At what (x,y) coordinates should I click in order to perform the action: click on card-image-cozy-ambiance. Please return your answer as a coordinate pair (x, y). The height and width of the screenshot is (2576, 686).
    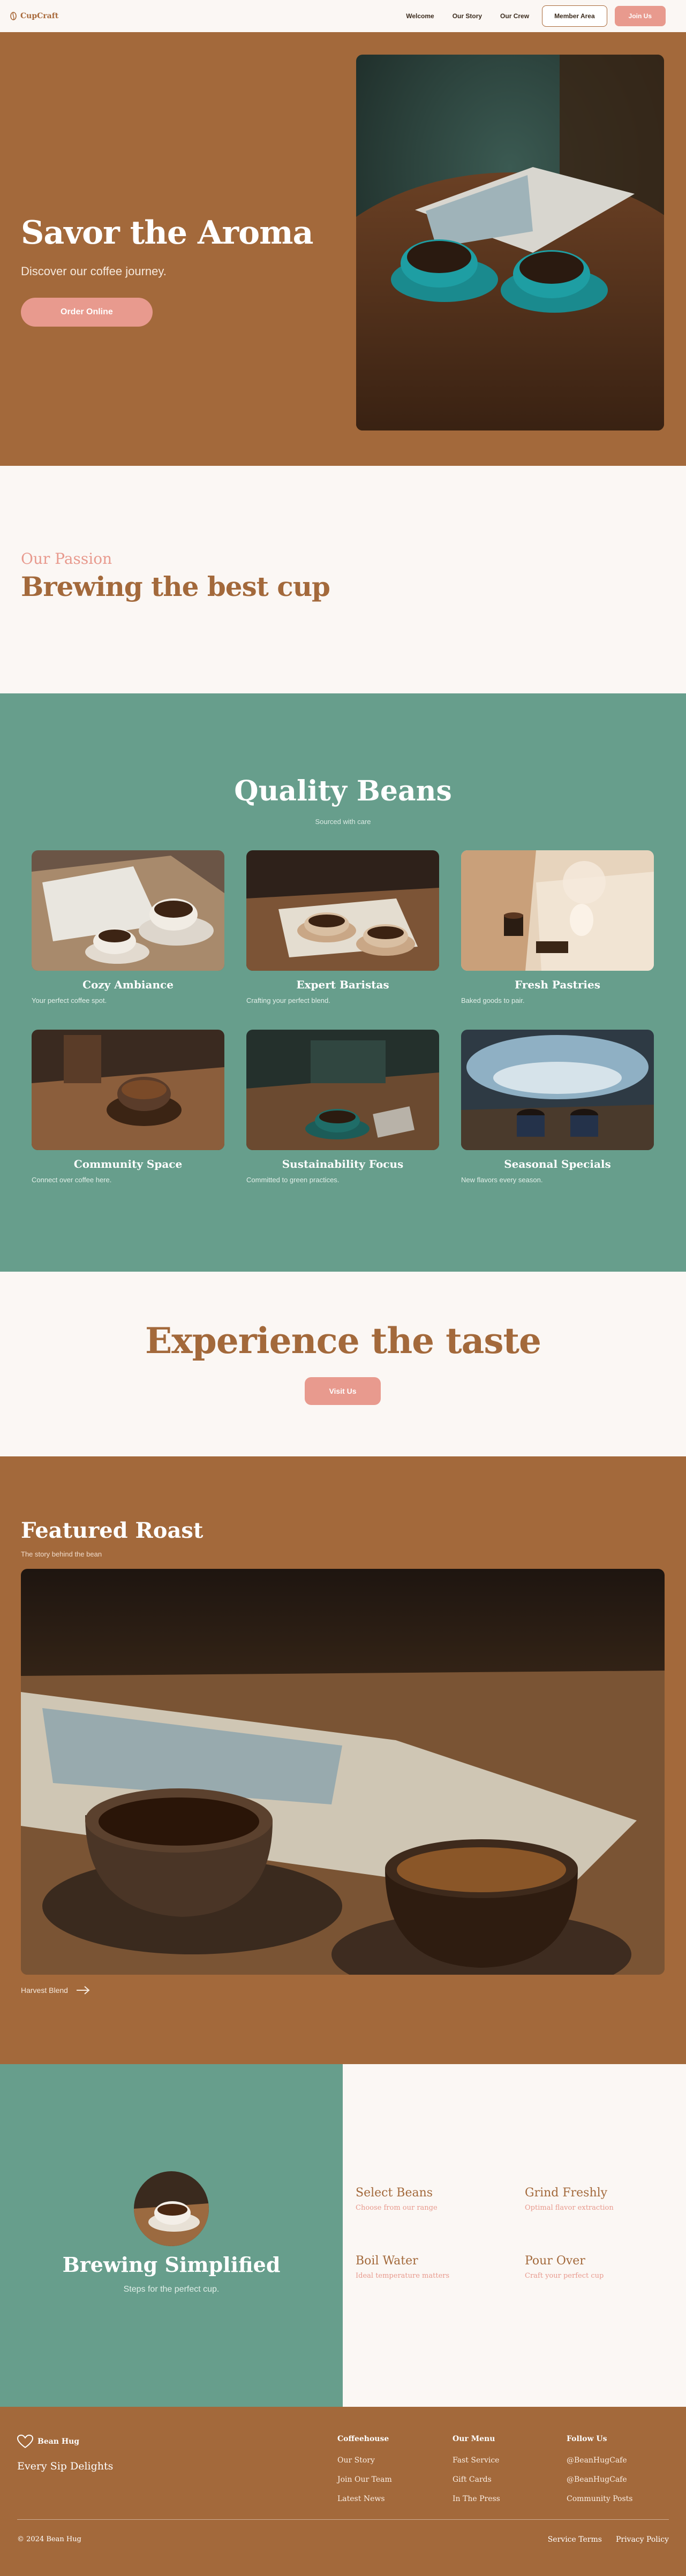
    Looking at the image, I should click on (128, 910).